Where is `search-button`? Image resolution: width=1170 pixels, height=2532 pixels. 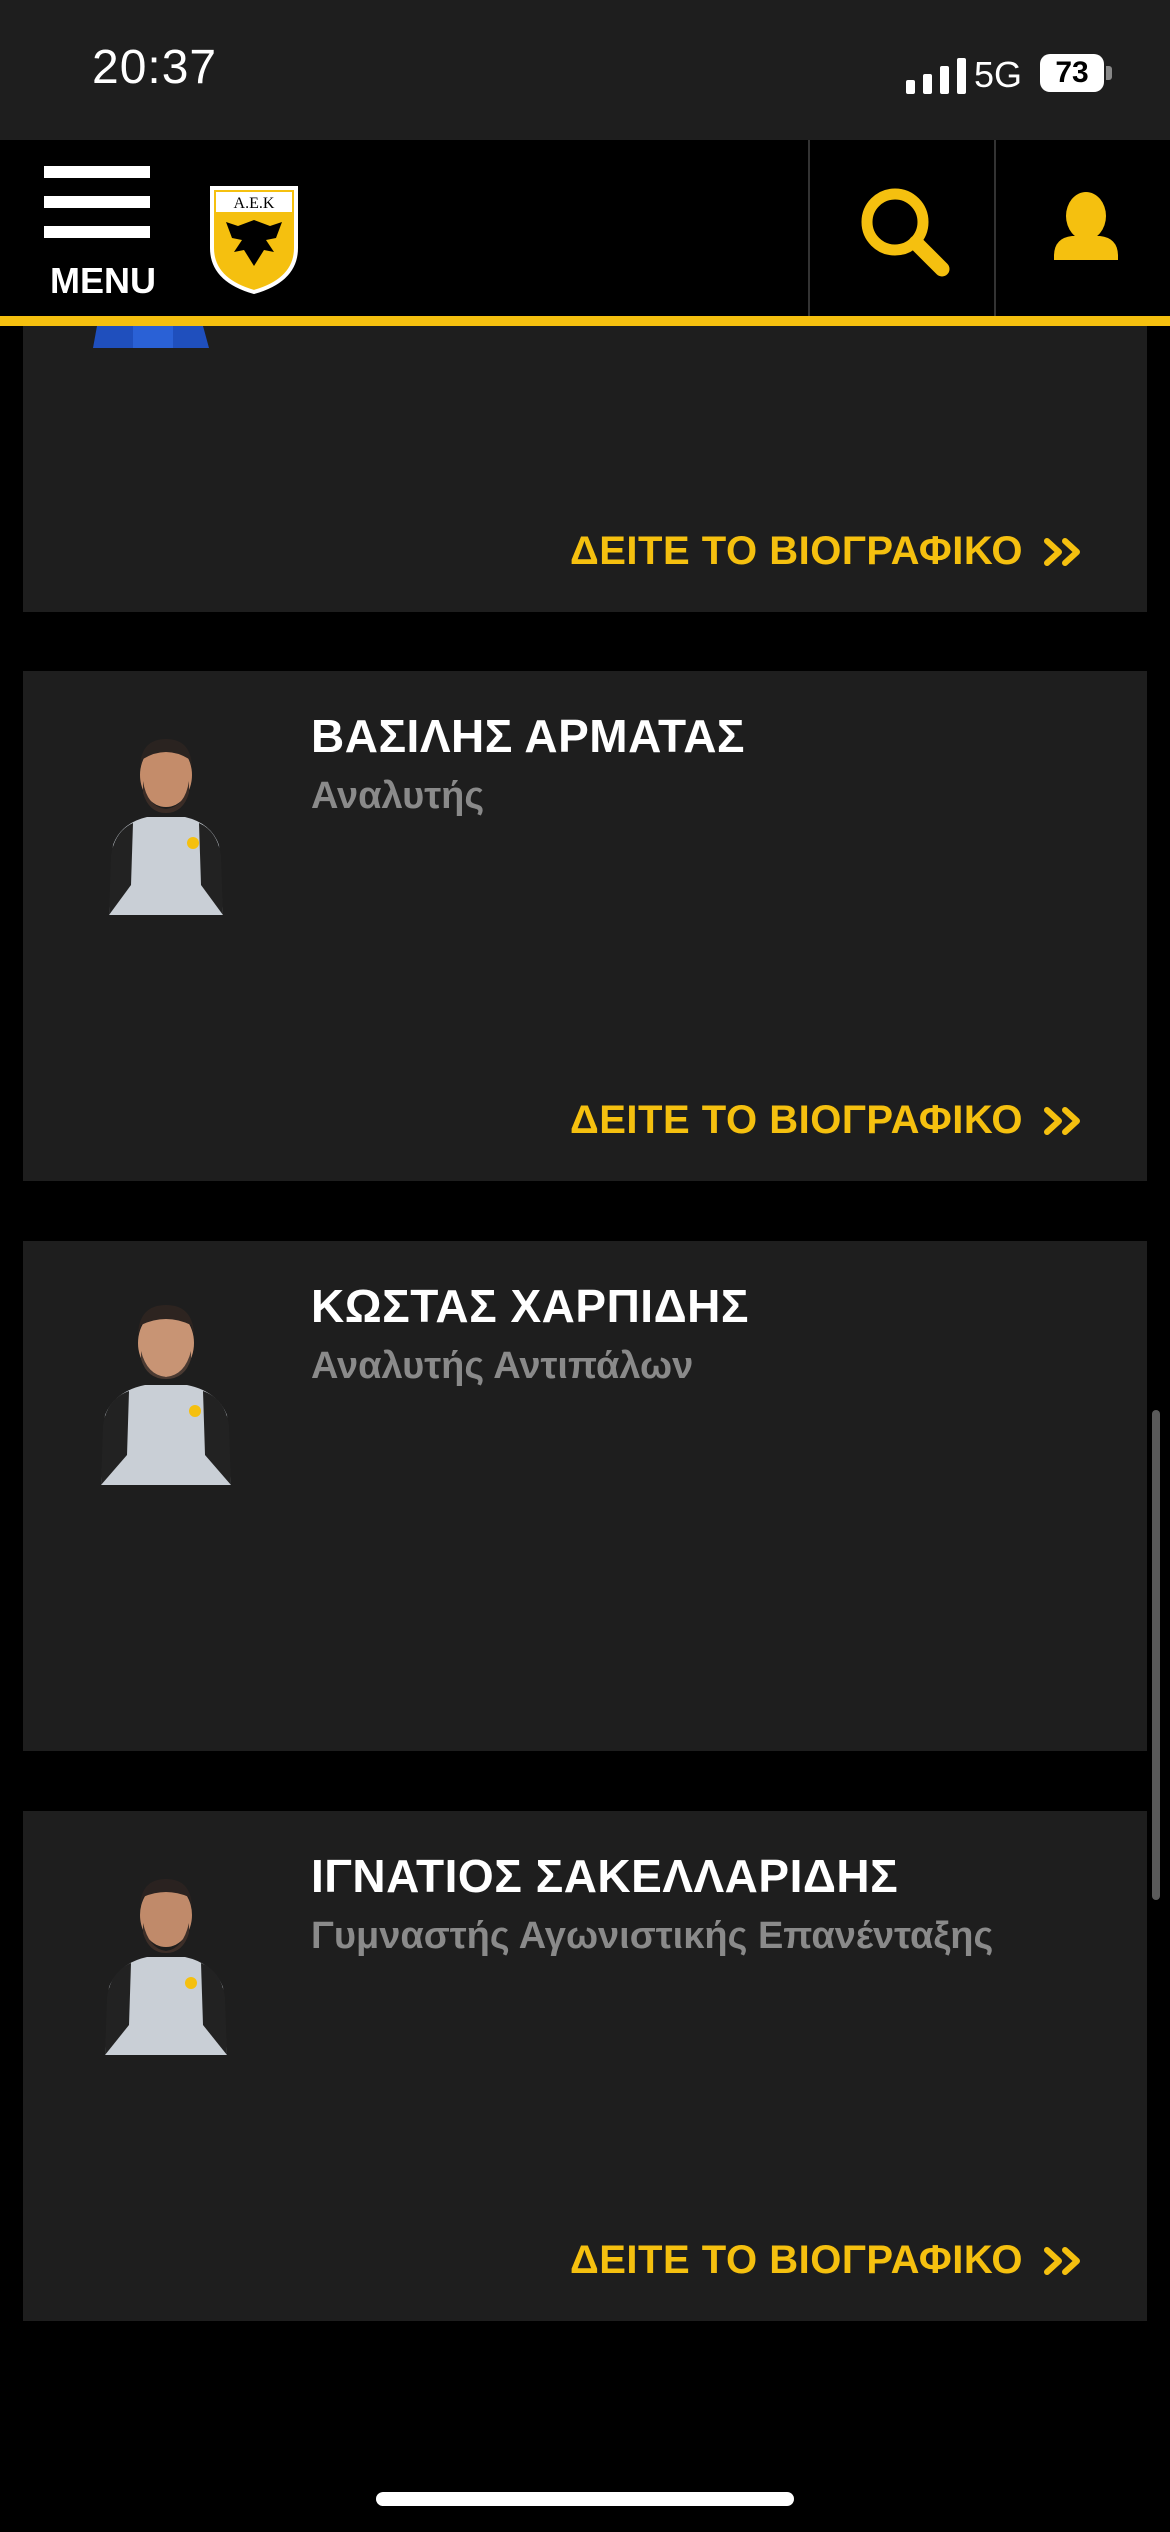
search-button is located at coordinates (901, 228).